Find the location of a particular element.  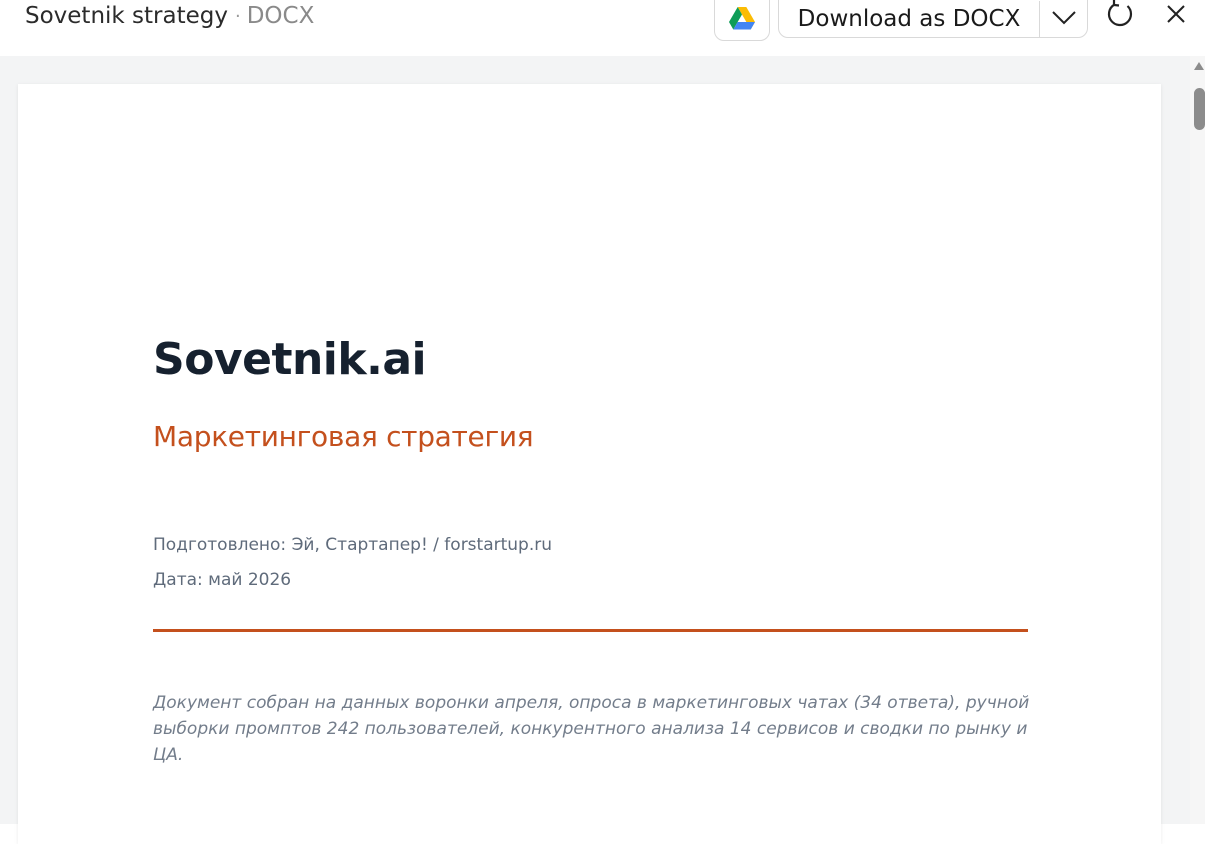

refresh-button is located at coordinates (1120, 16).